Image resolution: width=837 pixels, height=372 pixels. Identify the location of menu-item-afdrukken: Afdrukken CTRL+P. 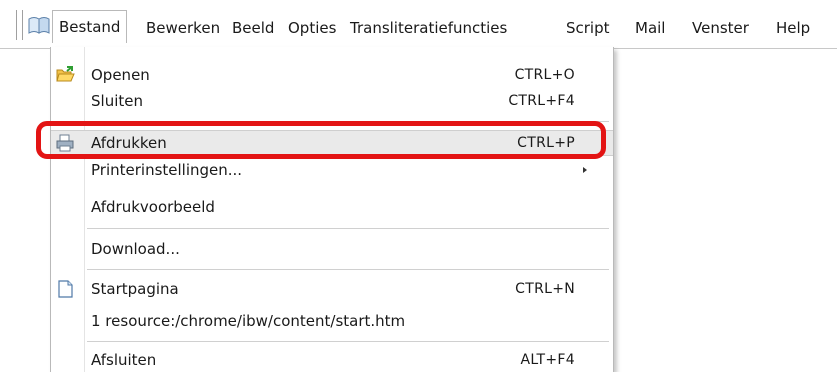
(332, 143).